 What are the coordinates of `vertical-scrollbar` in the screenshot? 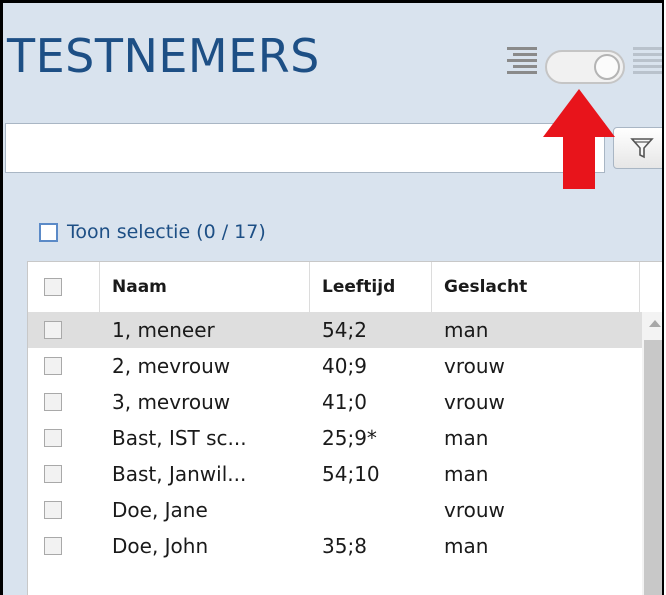 It's located at (652, 453).